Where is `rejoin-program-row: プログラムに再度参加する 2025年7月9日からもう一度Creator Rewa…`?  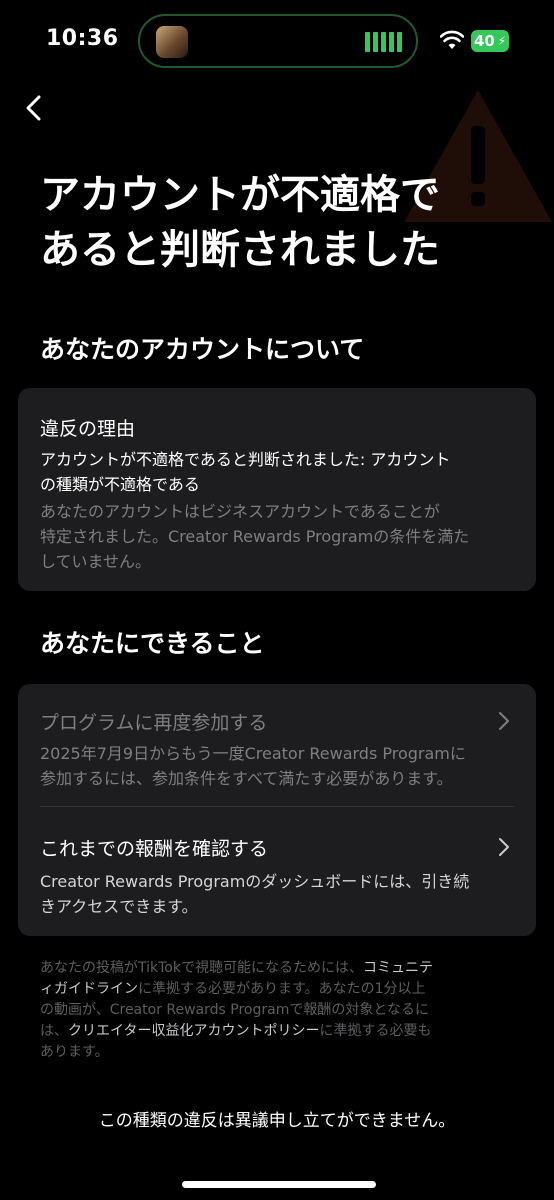 rejoin-program-row: プログラムに再度参加する 2025年7月9日からもう一度Creator Rewa… is located at coordinates (277, 745).